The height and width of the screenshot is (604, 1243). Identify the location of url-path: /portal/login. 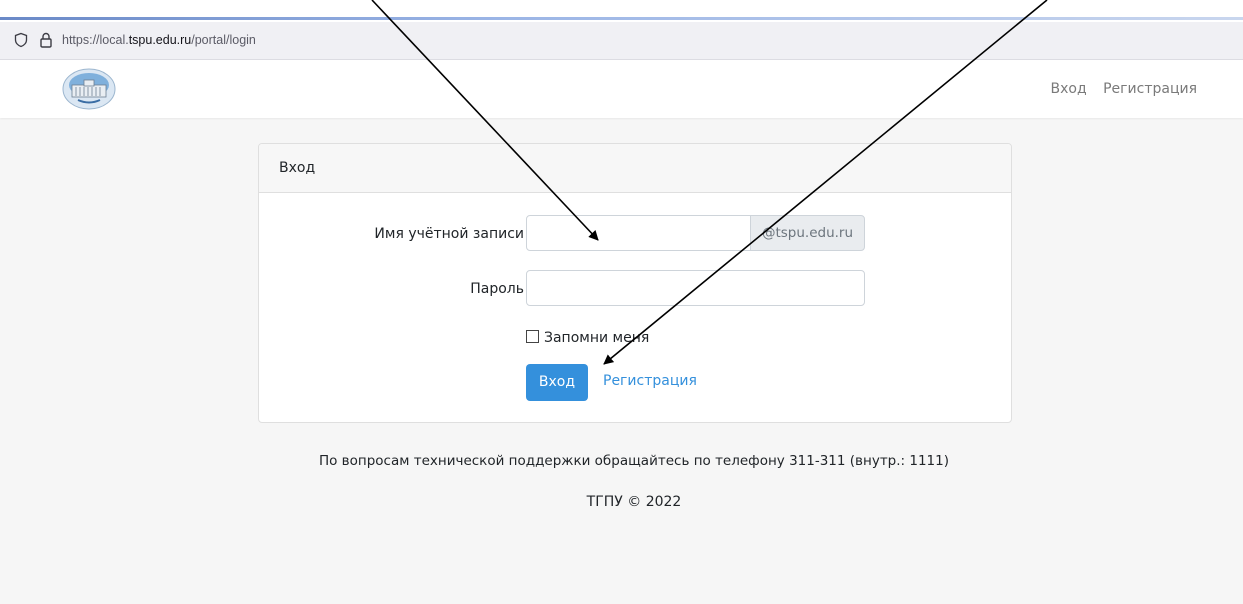
(223, 40).